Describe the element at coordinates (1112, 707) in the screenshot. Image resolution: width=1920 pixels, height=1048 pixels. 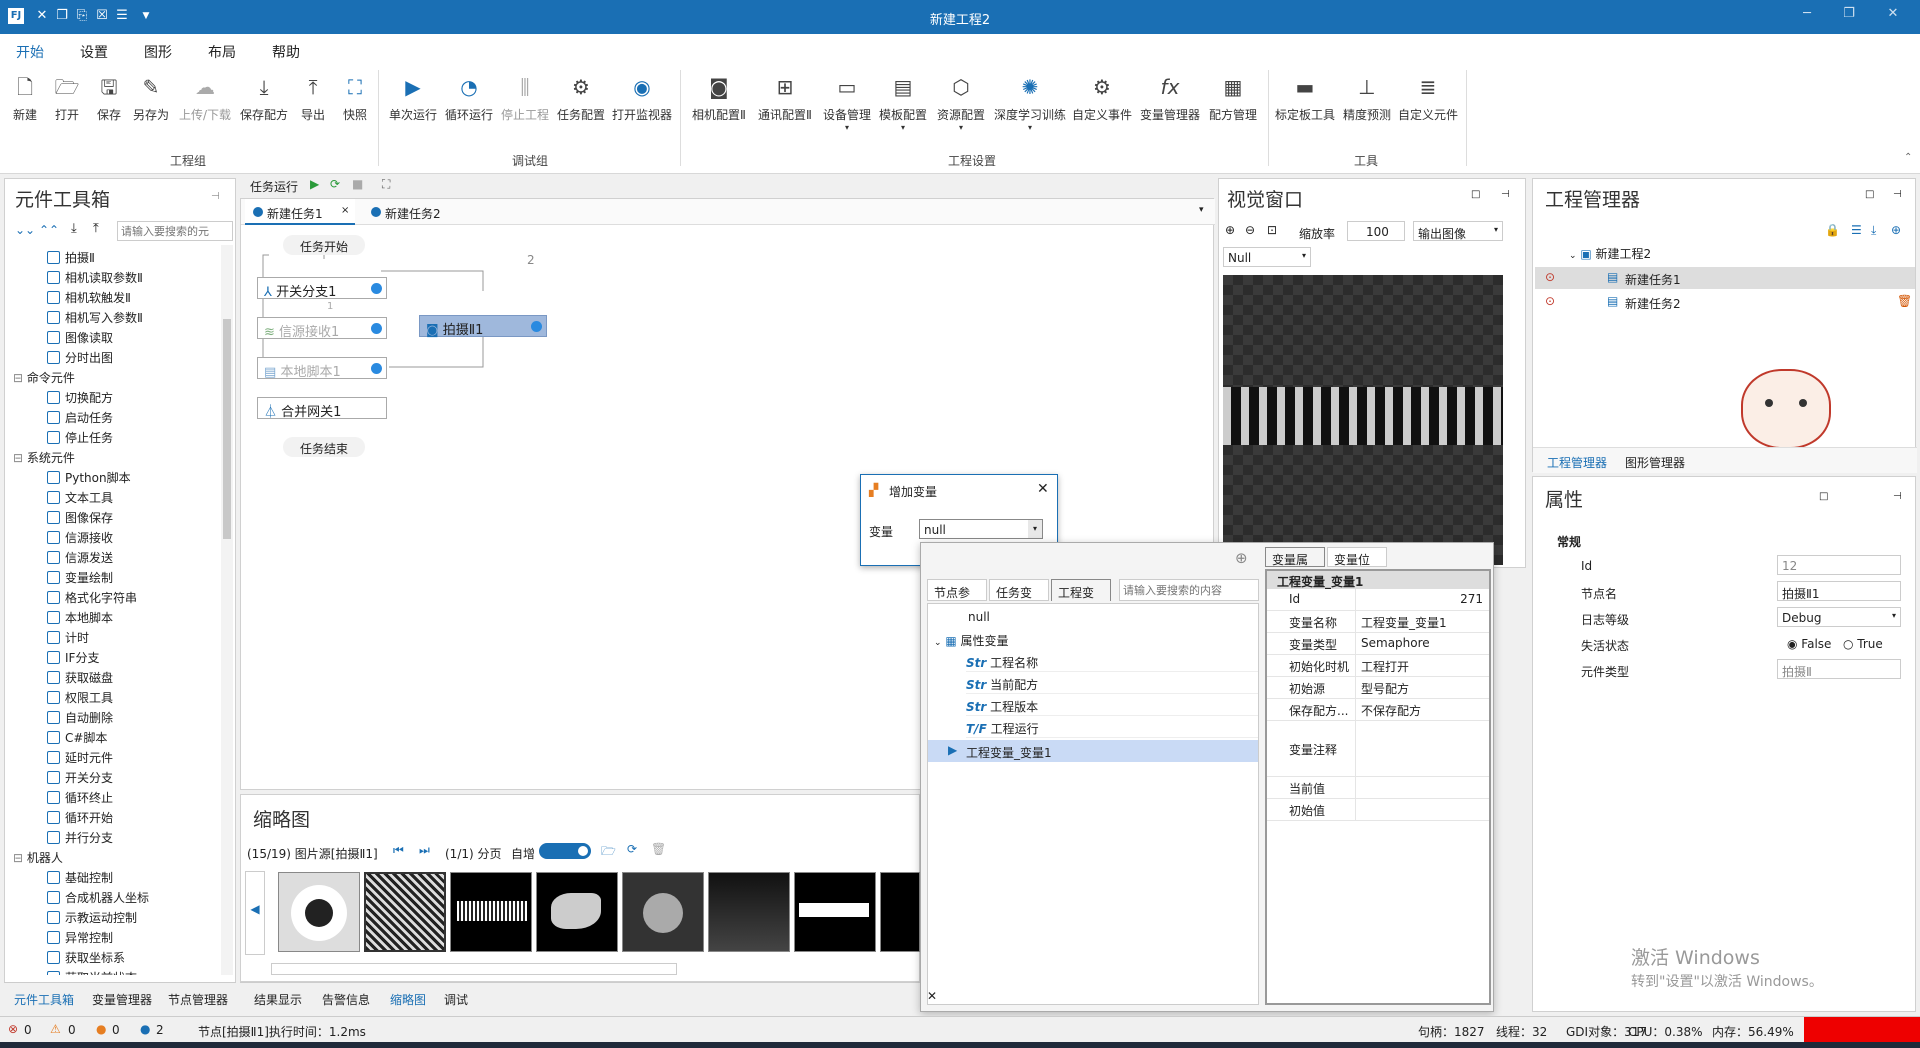
I see `var-item: Str 工程版本` at that location.